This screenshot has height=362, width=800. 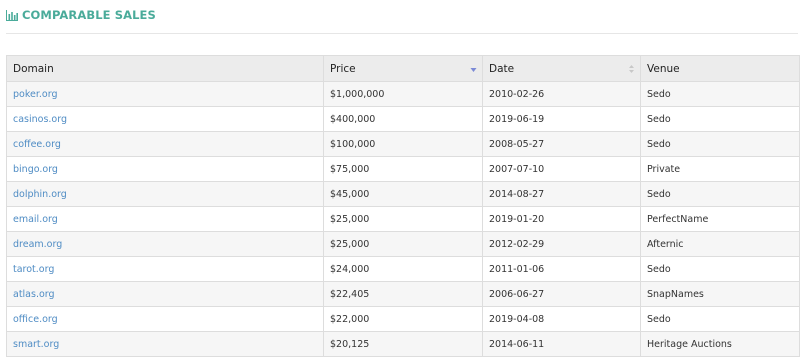 What do you see at coordinates (40, 119) in the screenshot?
I see `domain-link: casinos.org` at bounding box center [40, 119].